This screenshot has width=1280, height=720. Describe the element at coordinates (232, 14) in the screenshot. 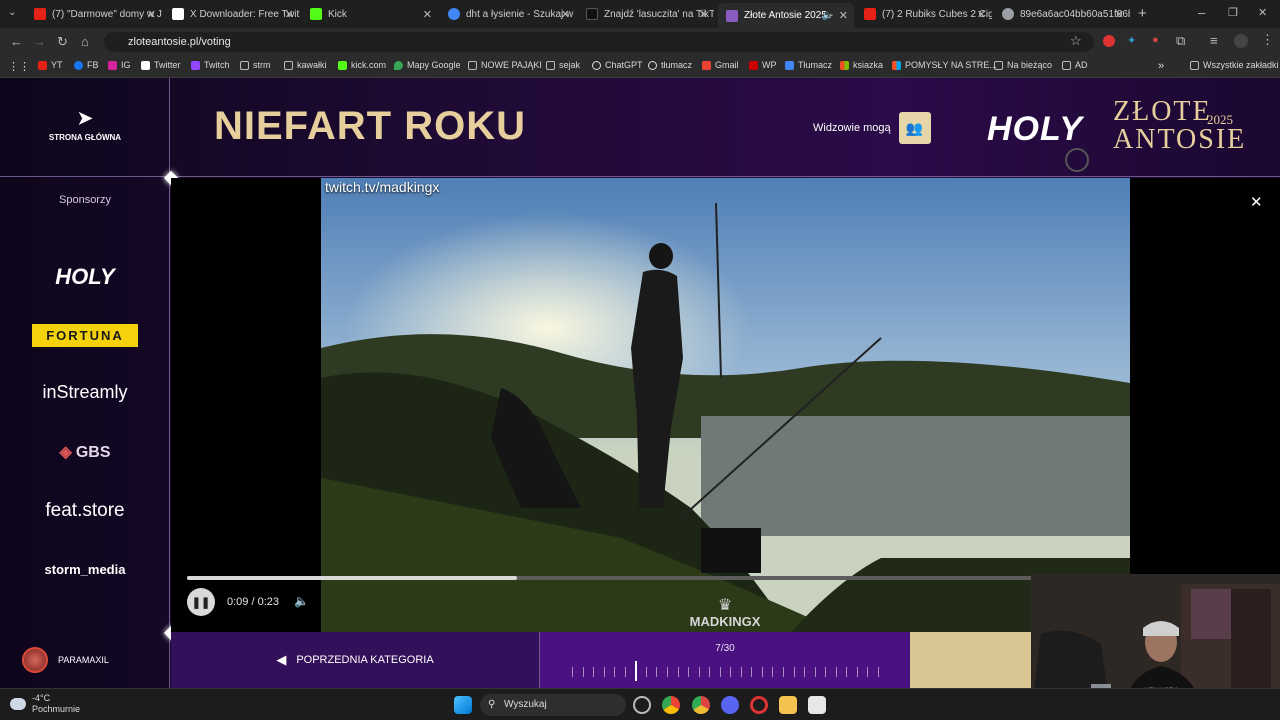

I see `browser-tab: X Downloader: Free Twitt ✕` at that location.